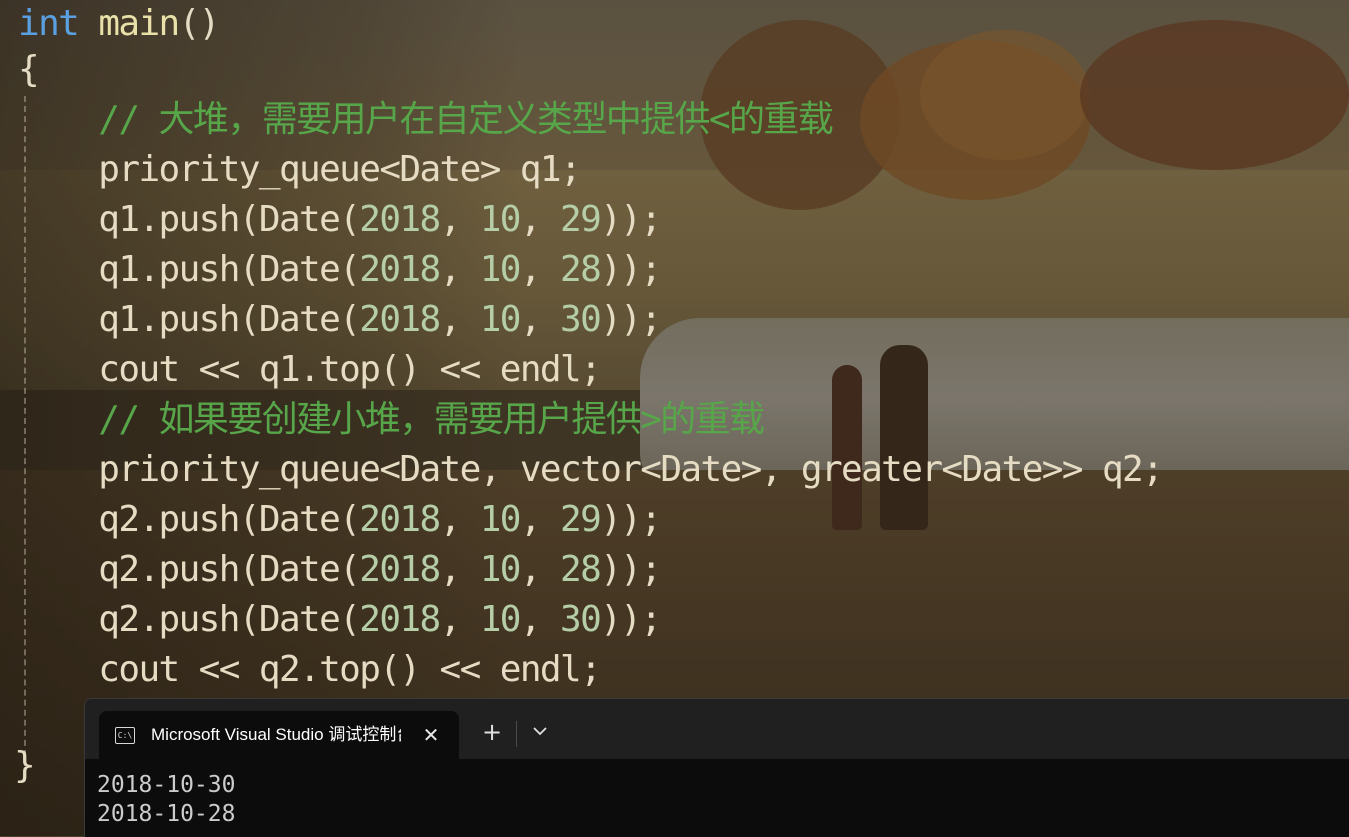  Describe the element at coordinates (125, 735) in the screenshot. I see `terminal-icon: C:\` at that location.